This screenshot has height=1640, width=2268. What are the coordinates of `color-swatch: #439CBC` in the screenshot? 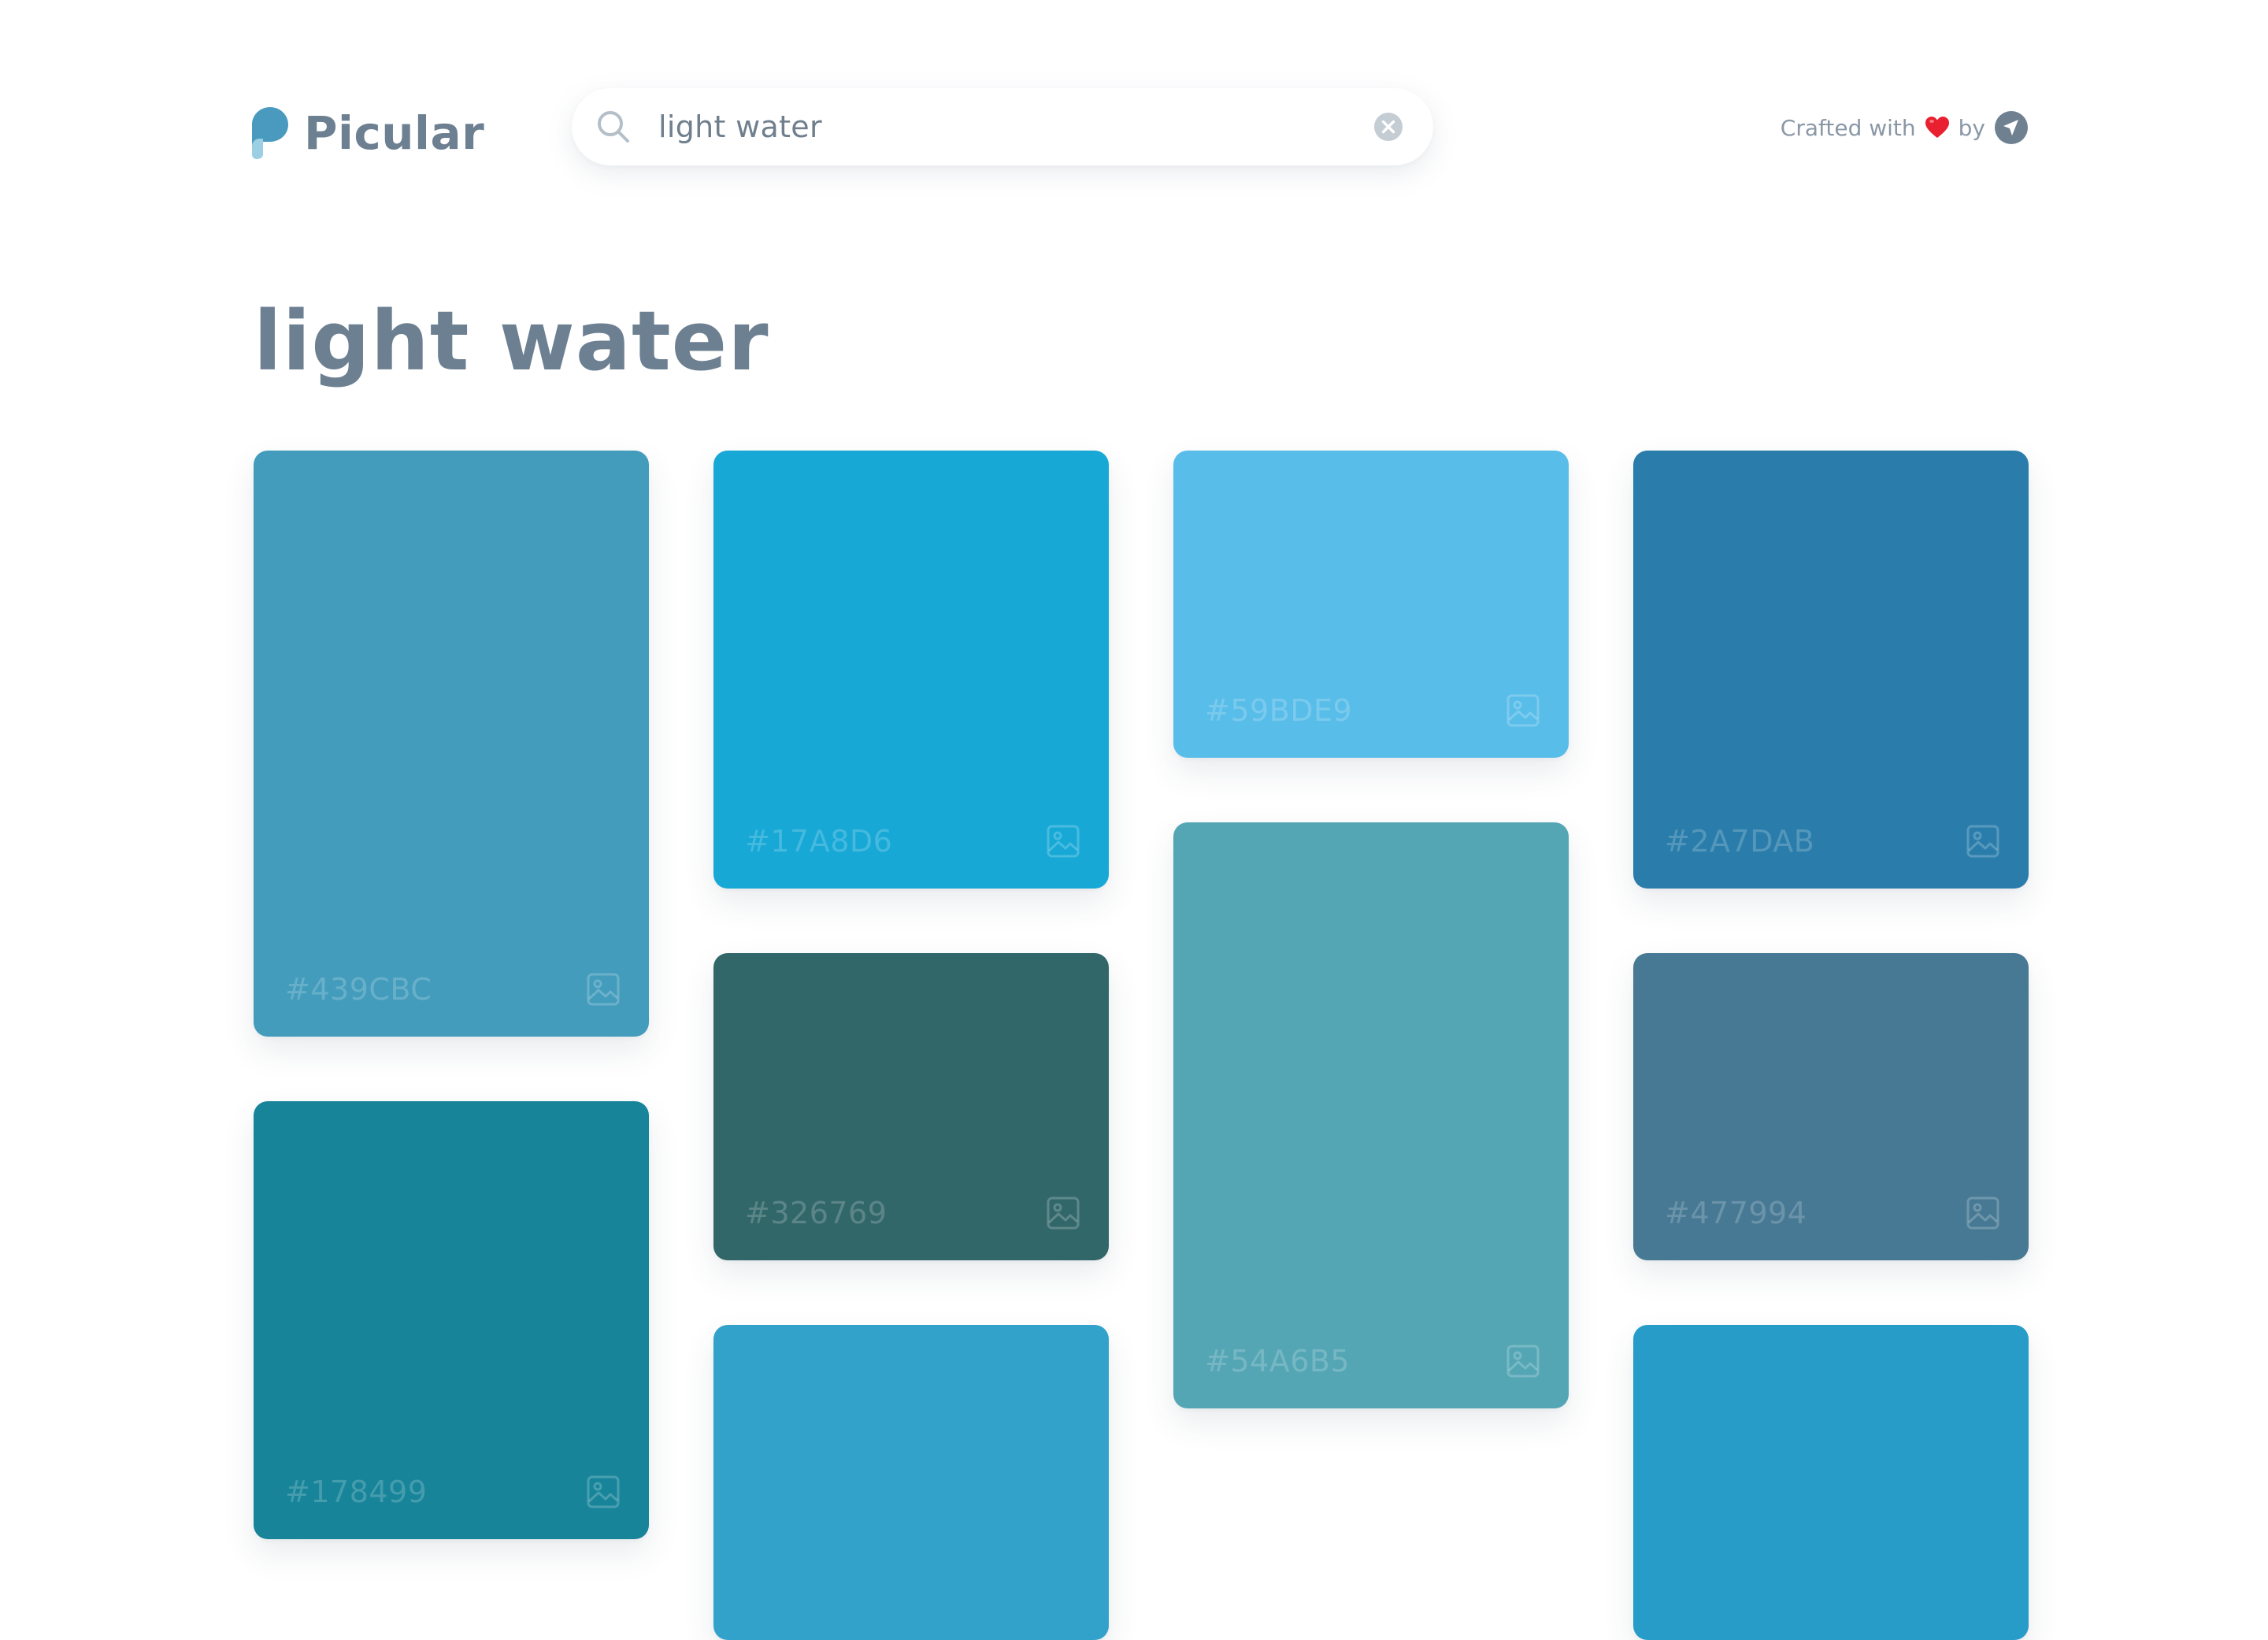 It's located at (451, 744).